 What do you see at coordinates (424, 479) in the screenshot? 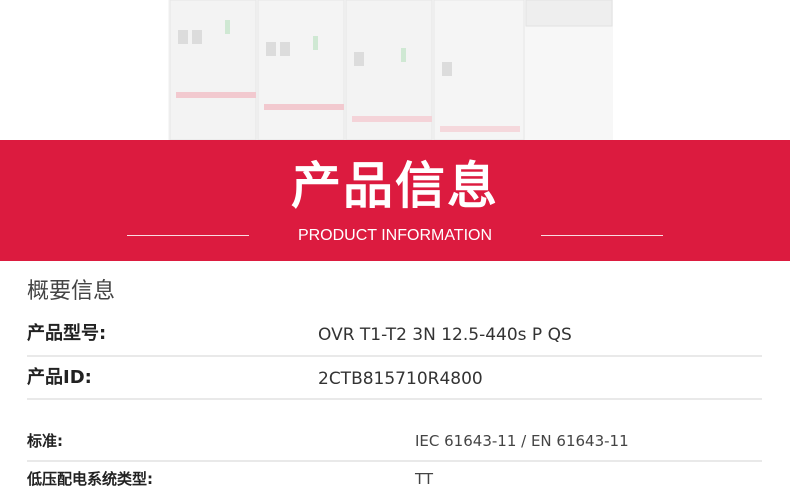
I see `system-type-value: TT` at bounding box center [424, 479].